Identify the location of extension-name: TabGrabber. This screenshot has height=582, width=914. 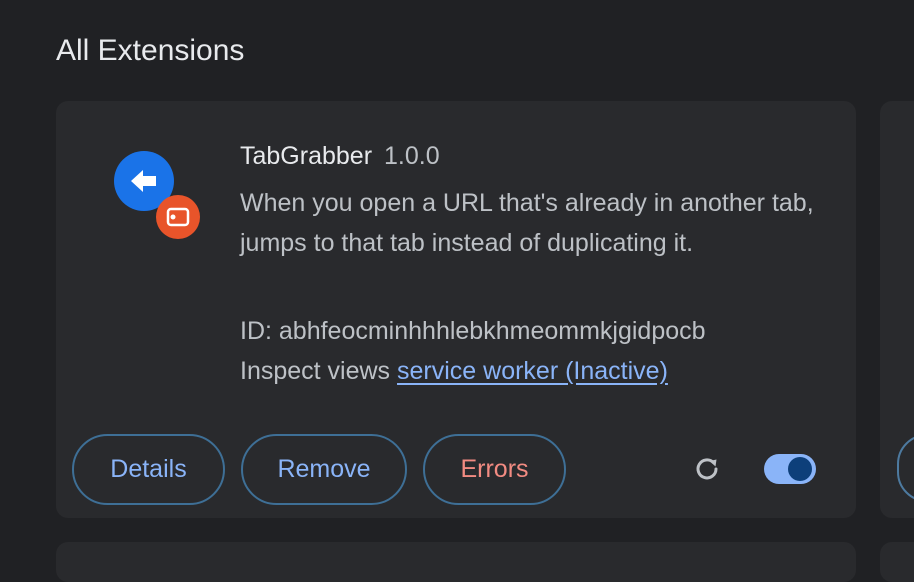
(306, 156).